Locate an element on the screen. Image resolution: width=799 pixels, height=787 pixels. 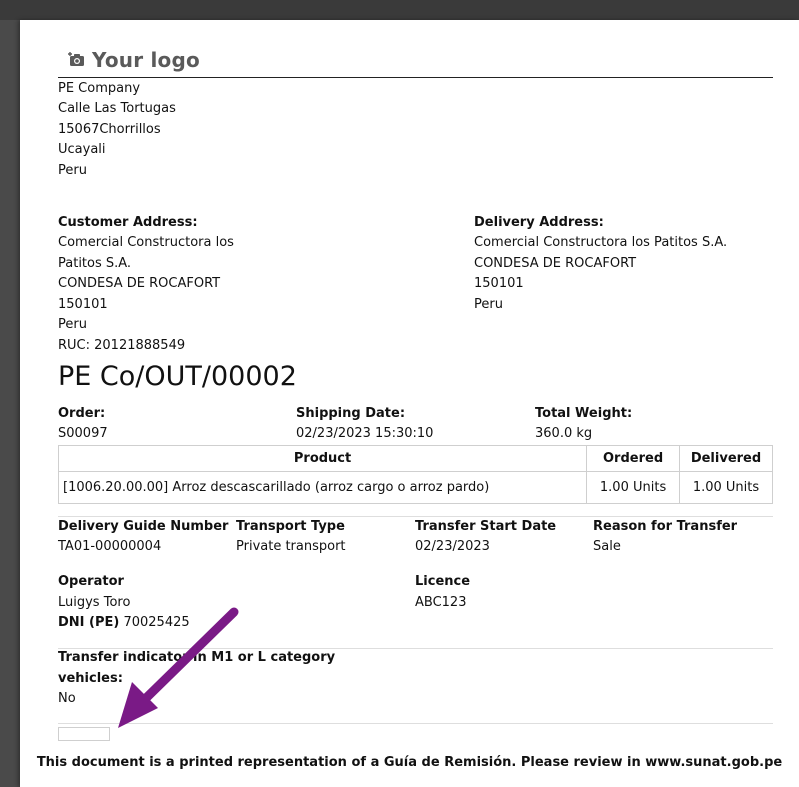
transfer-indicator-label-cont: vehicles: is located at coordinates (90, 678).